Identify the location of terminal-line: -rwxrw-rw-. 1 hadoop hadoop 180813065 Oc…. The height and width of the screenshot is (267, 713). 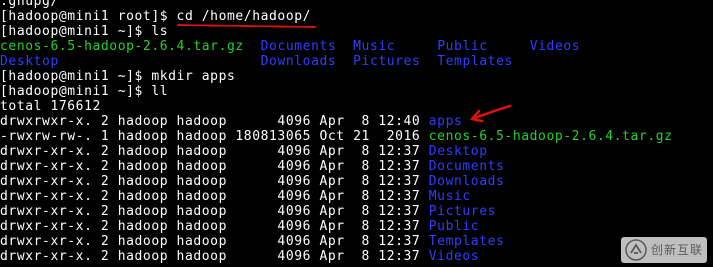
(336, 136).